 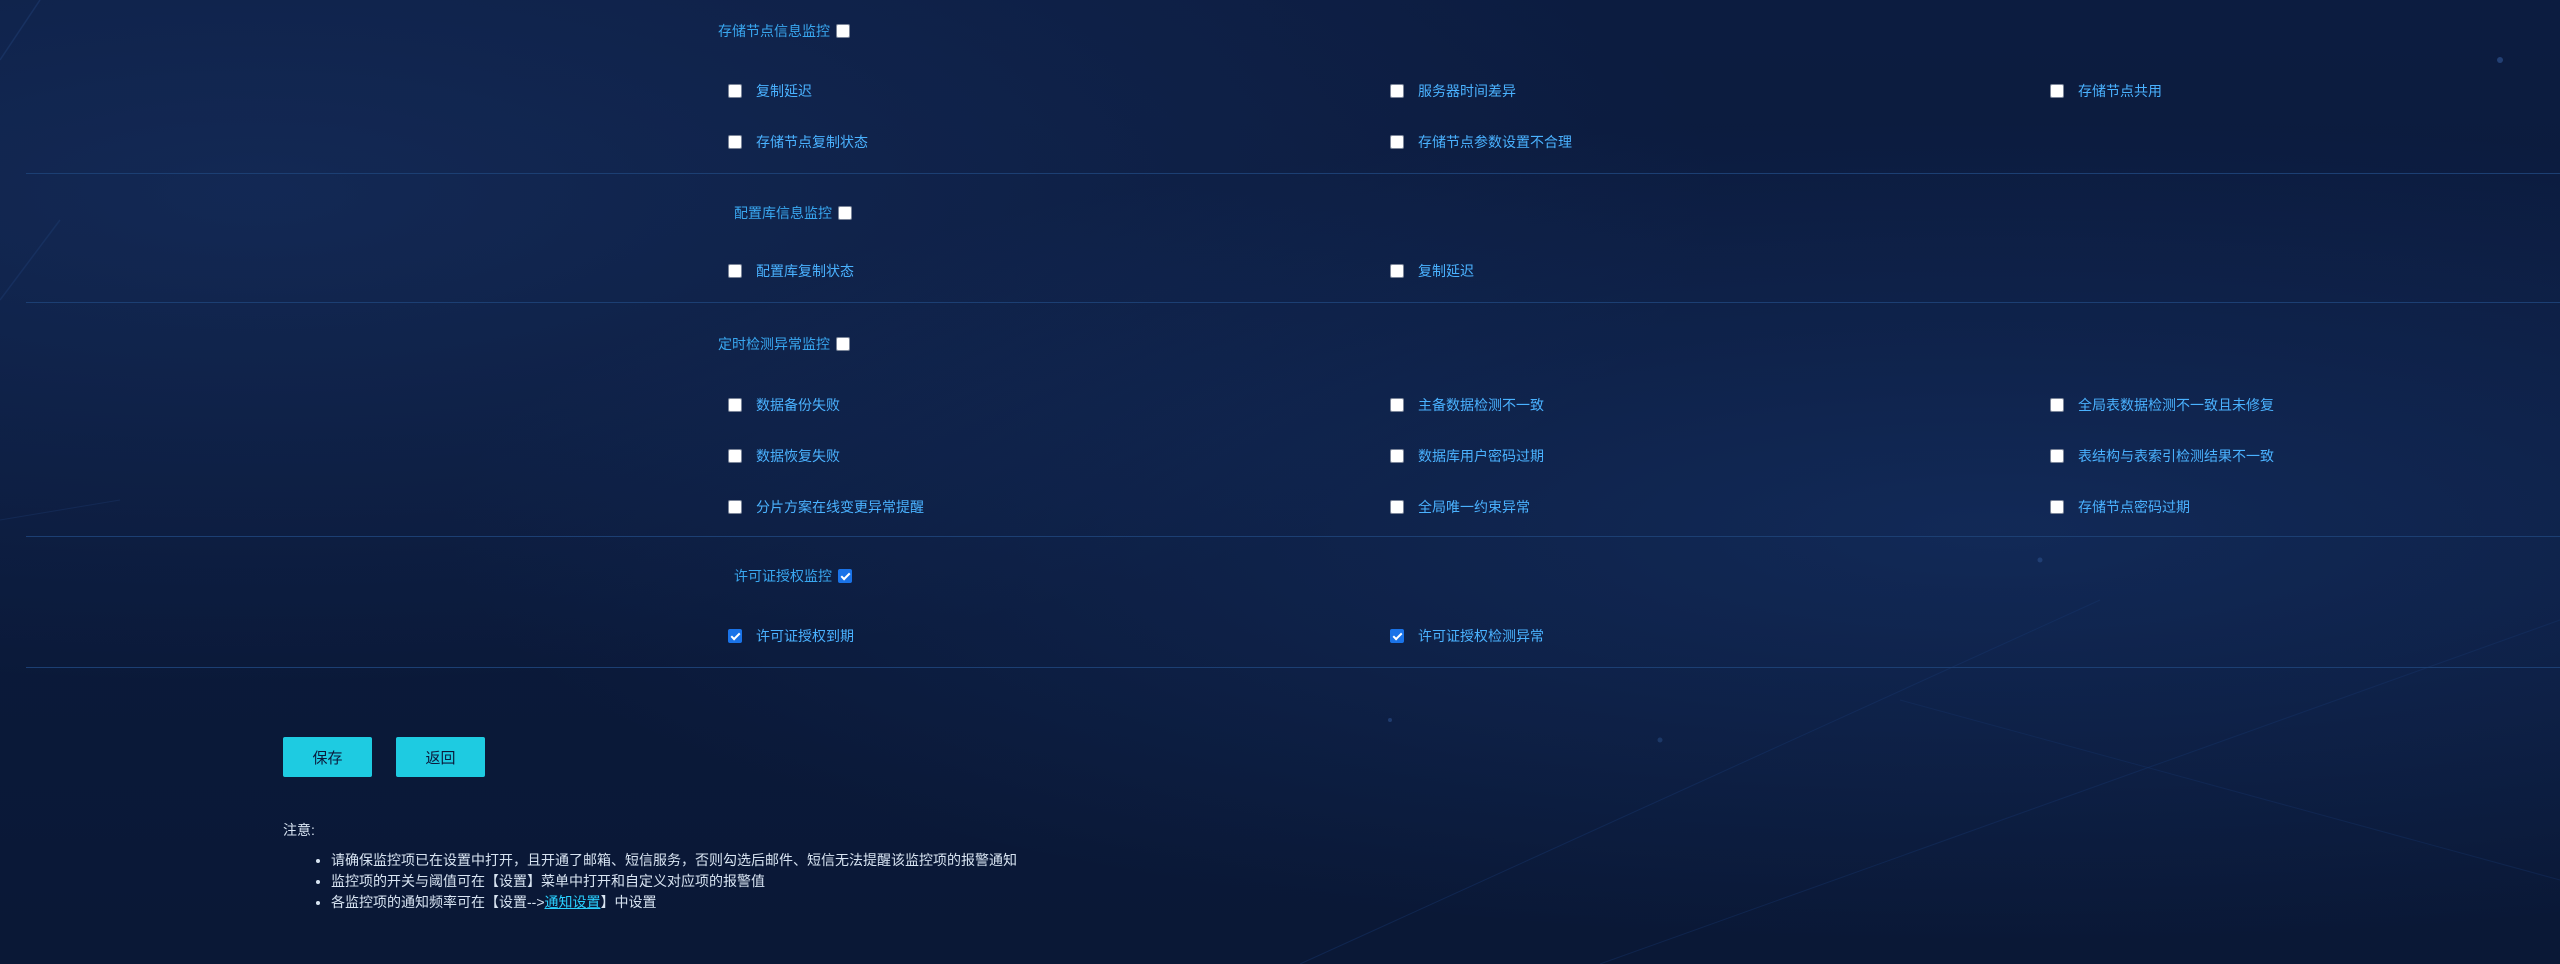 I want to click on notes-title: 注意:, so click(x=299, y=830).